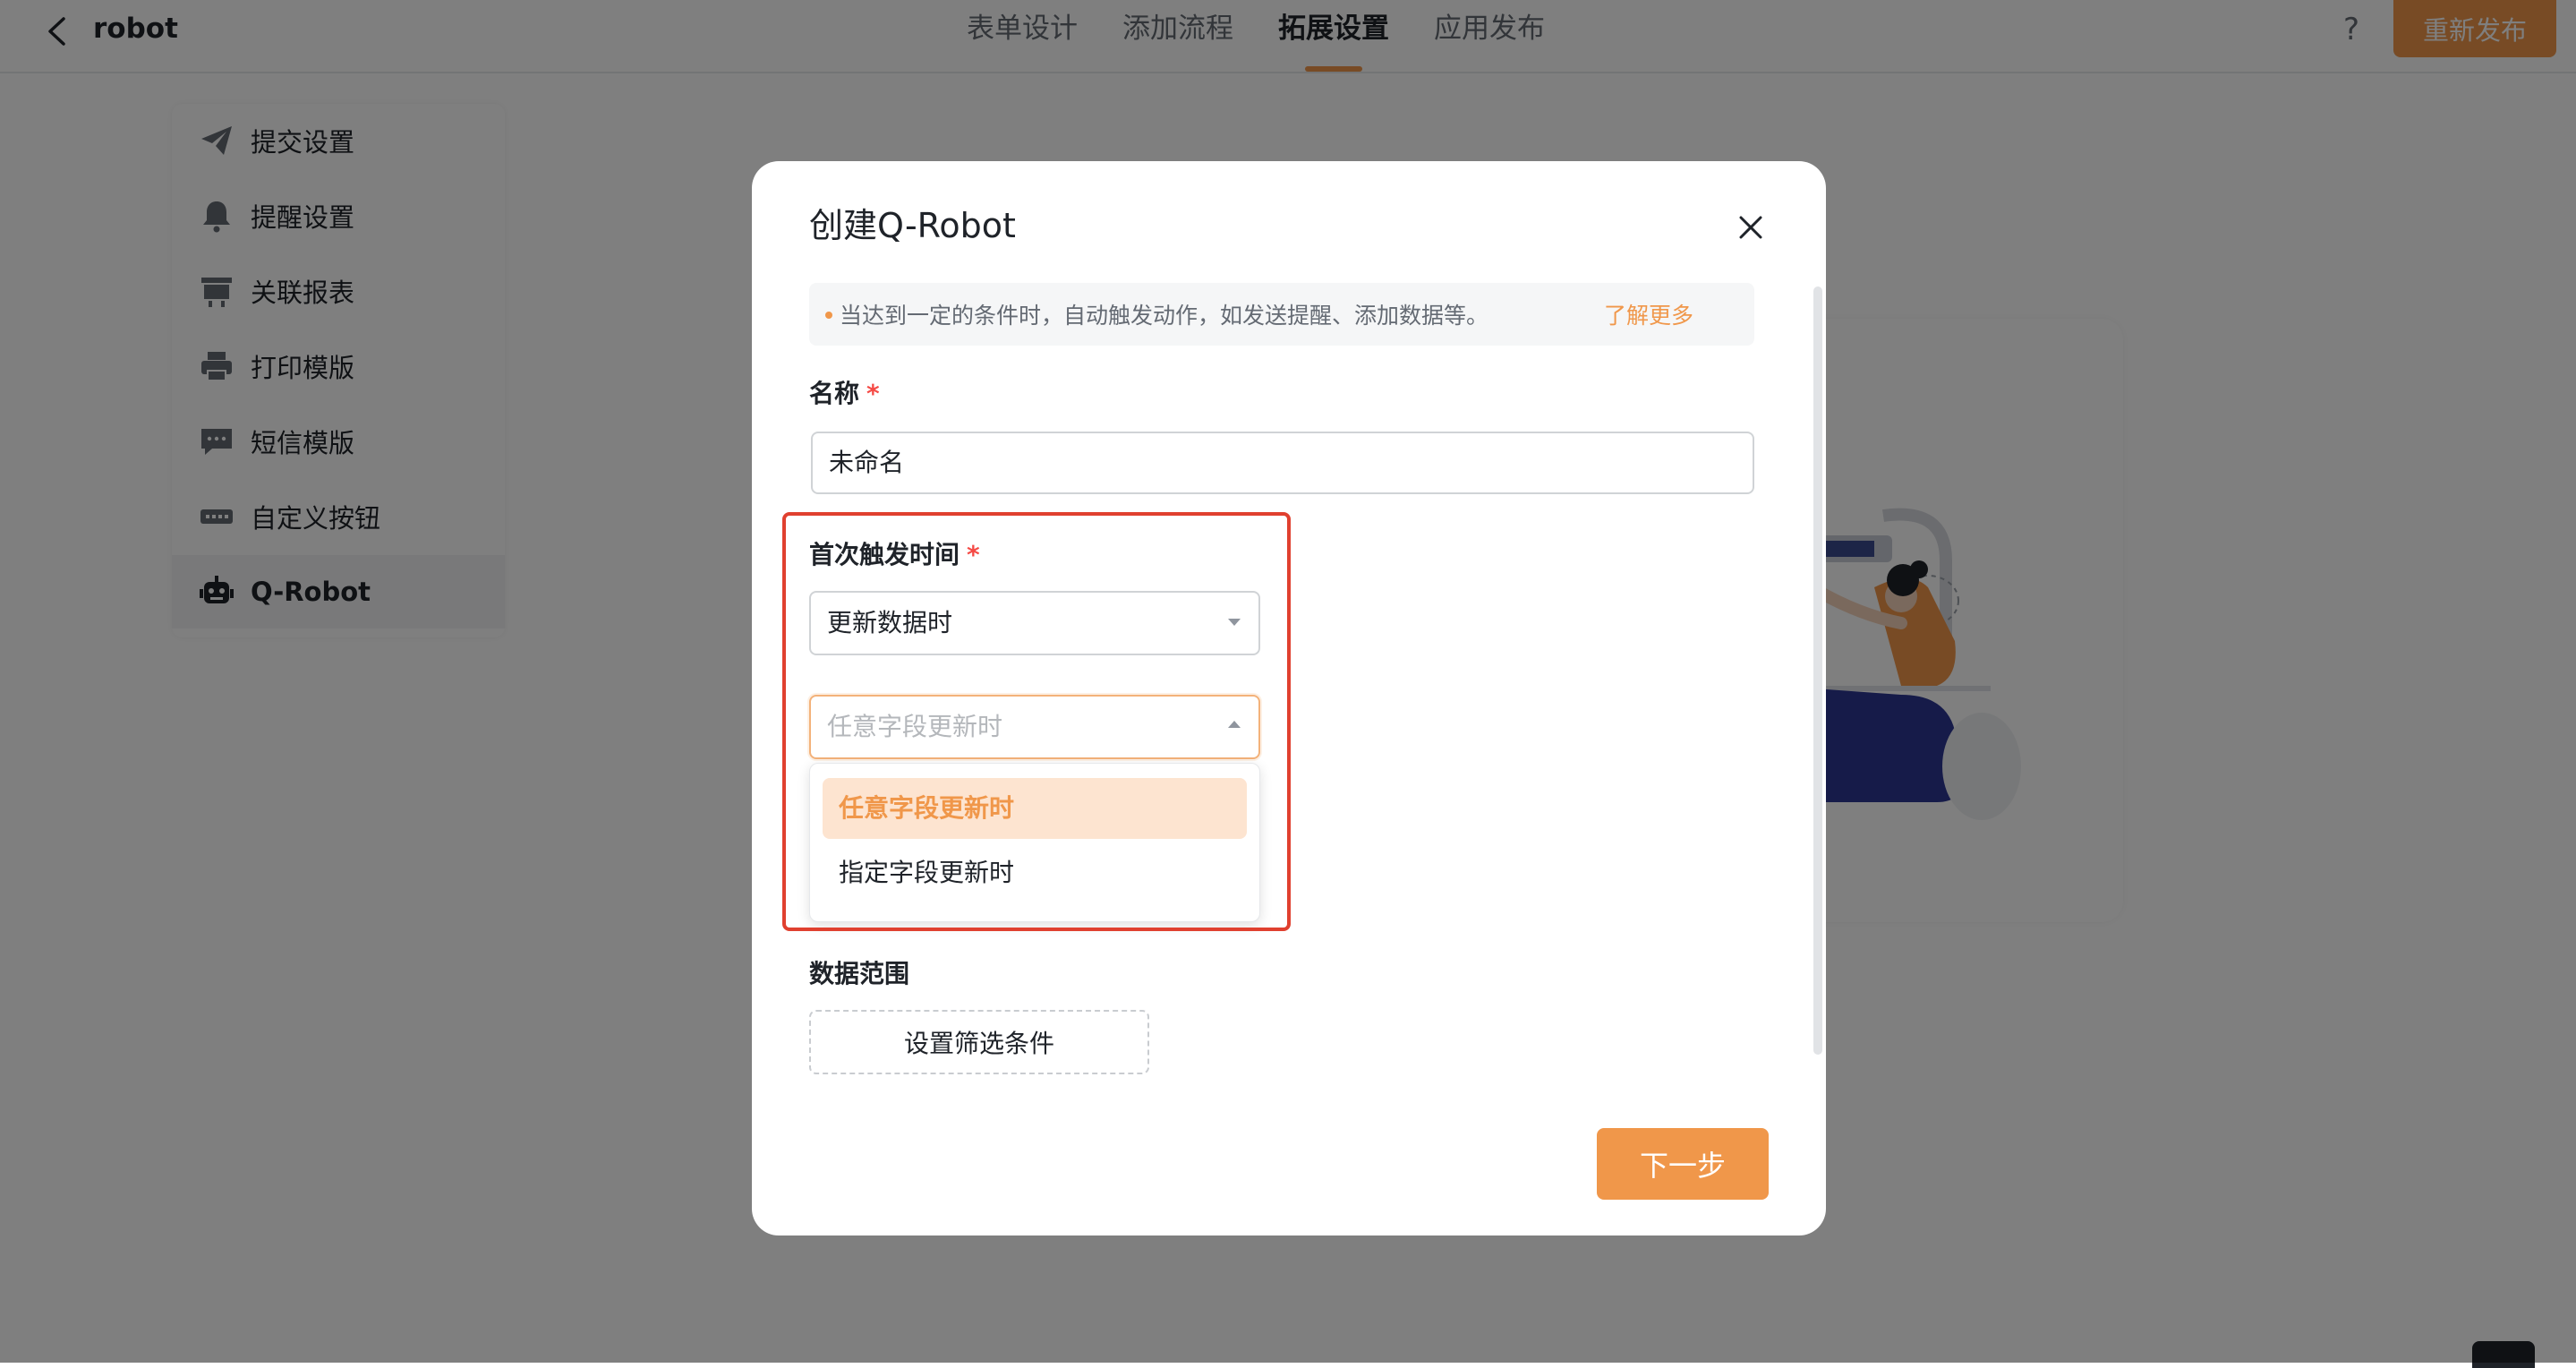  Describe the element at coordinates (912, 225) in the screenshot. I see `dialog-title: 创建Q-Robot` at that location.